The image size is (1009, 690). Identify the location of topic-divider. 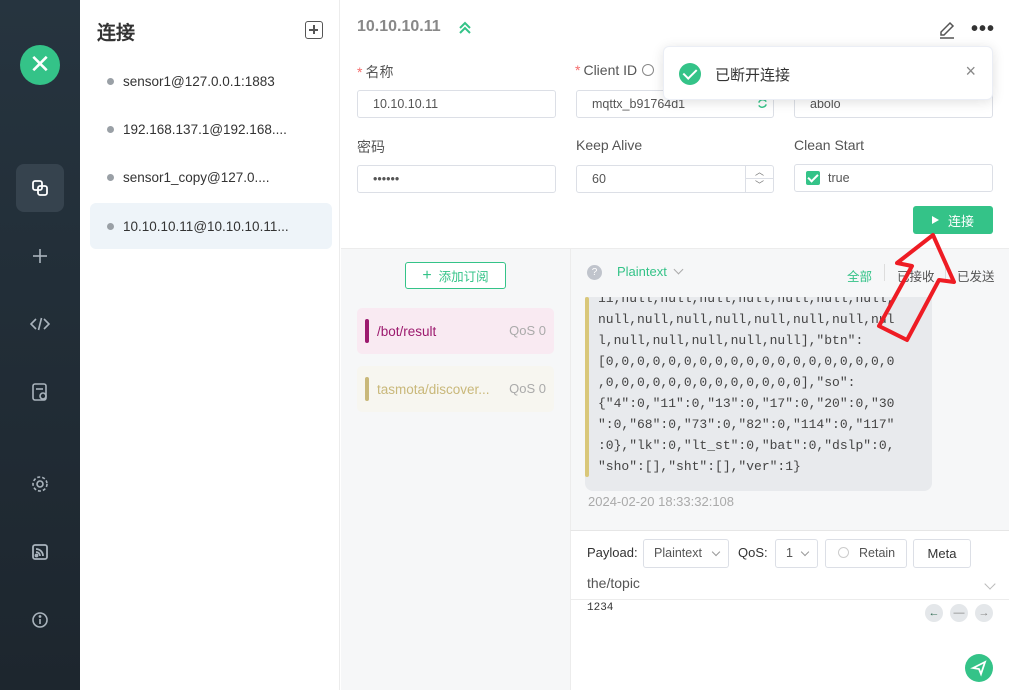
(790, 599).